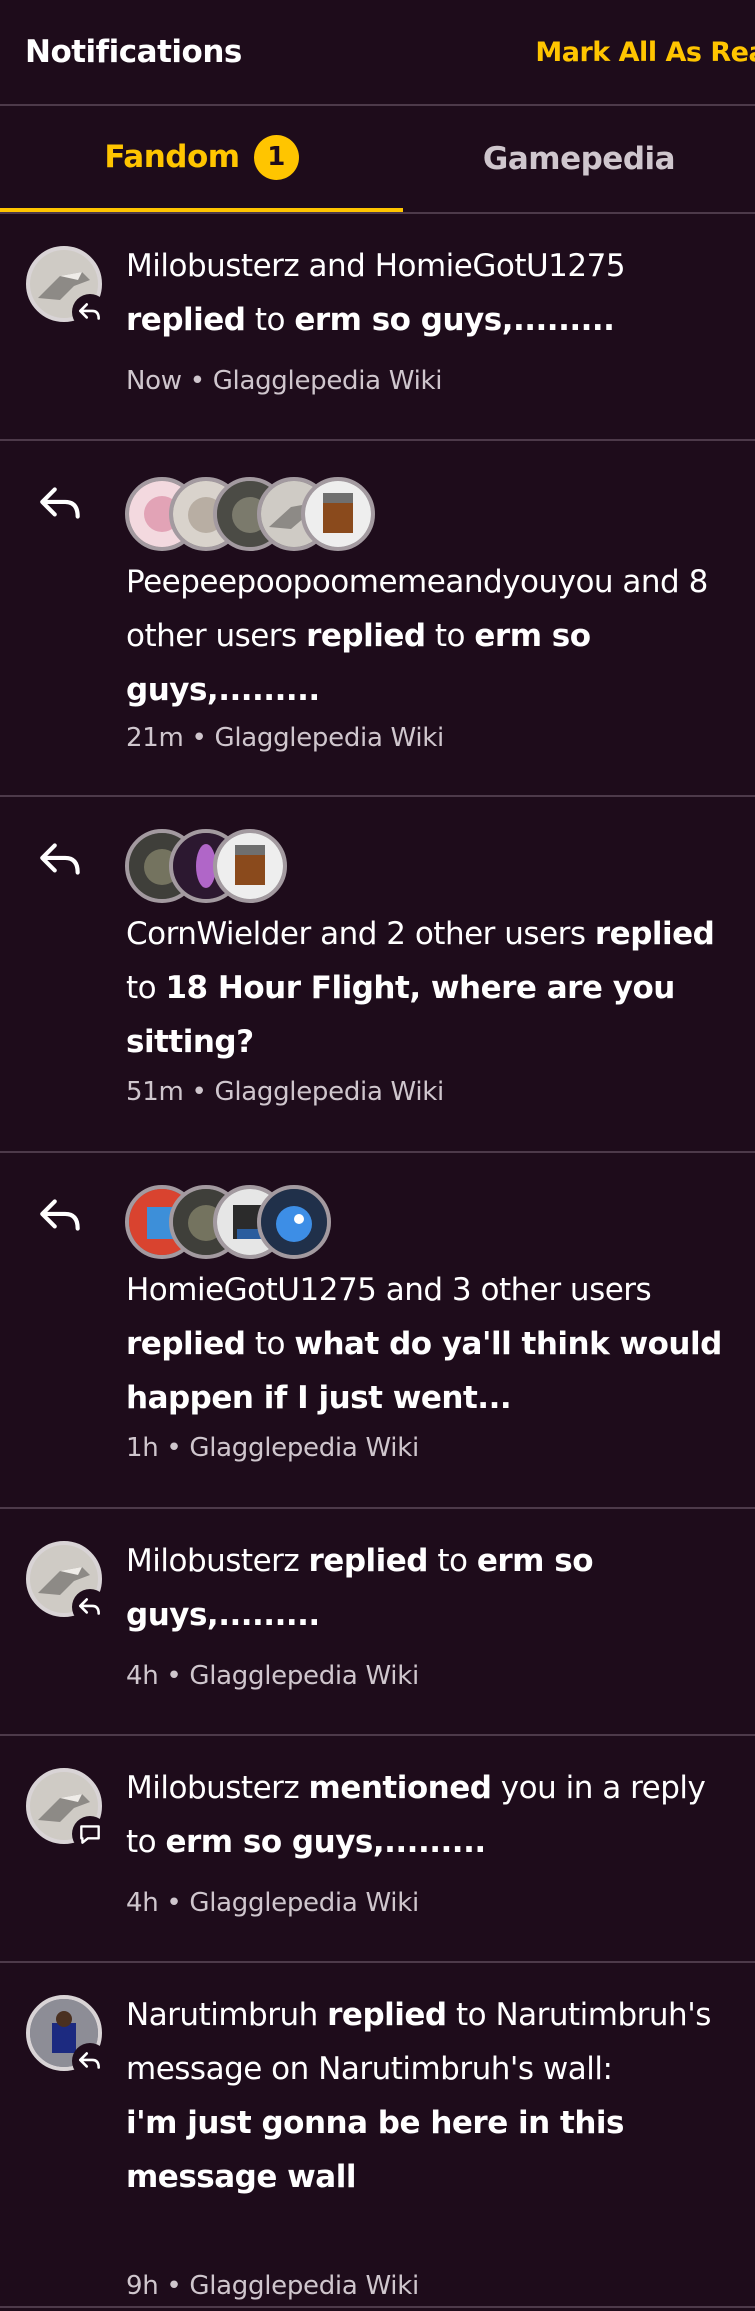 The width and height of the screenshot is (755, 2311). What do you see at coordinates (155, 738) in the screenshot?
I see `notification-time: 21m` at bounding box center [155, 738].